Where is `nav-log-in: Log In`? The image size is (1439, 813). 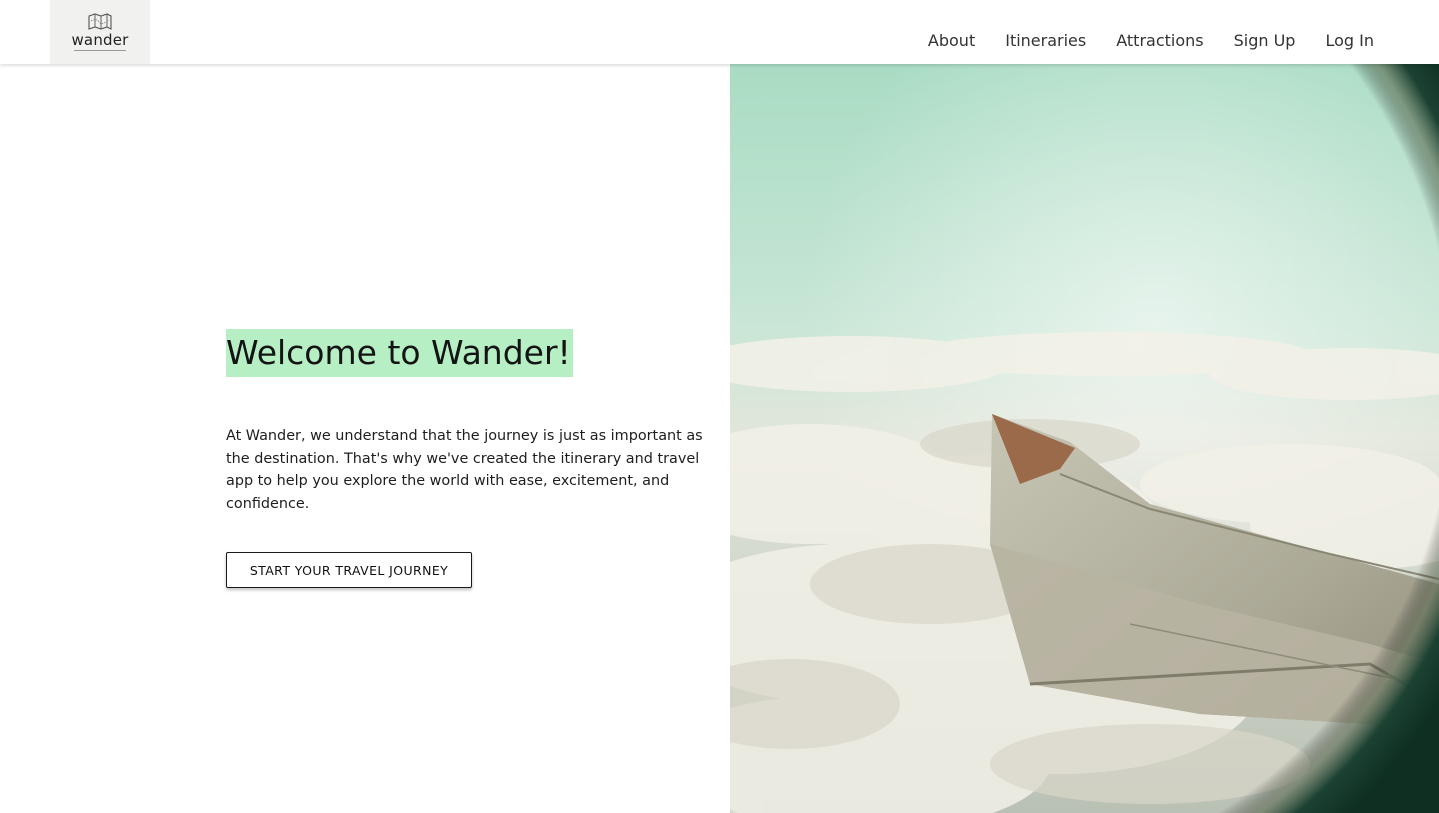 nav-log-in: Log In is located at coordinates (1349, 41).